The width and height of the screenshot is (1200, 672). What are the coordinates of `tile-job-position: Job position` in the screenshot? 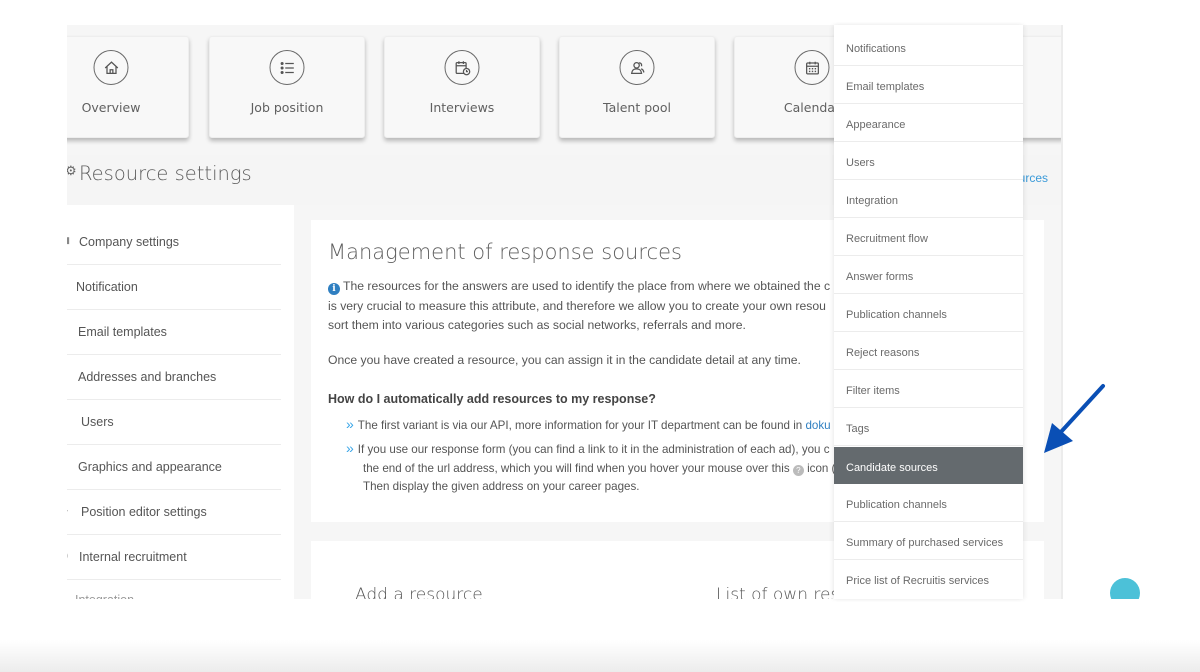 It's located at (287, 87).